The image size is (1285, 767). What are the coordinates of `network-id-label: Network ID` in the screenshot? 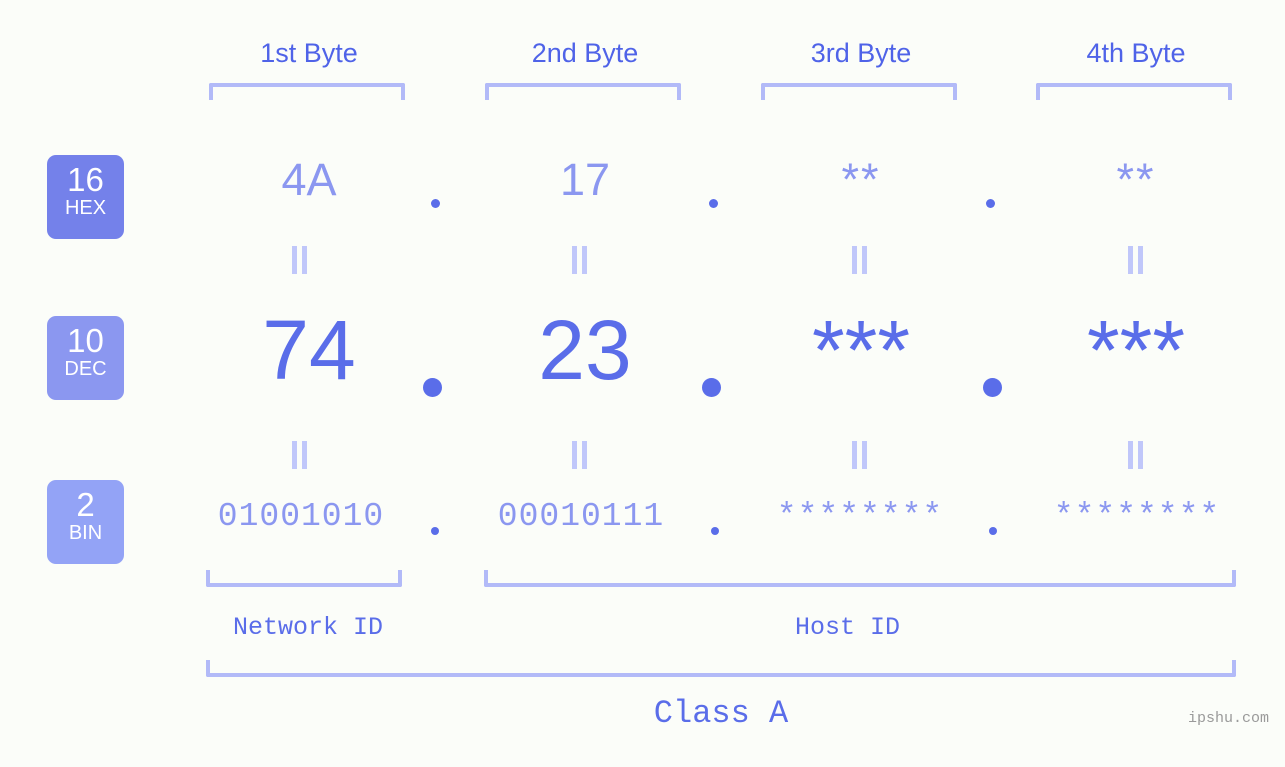 It's located at (308, 627).